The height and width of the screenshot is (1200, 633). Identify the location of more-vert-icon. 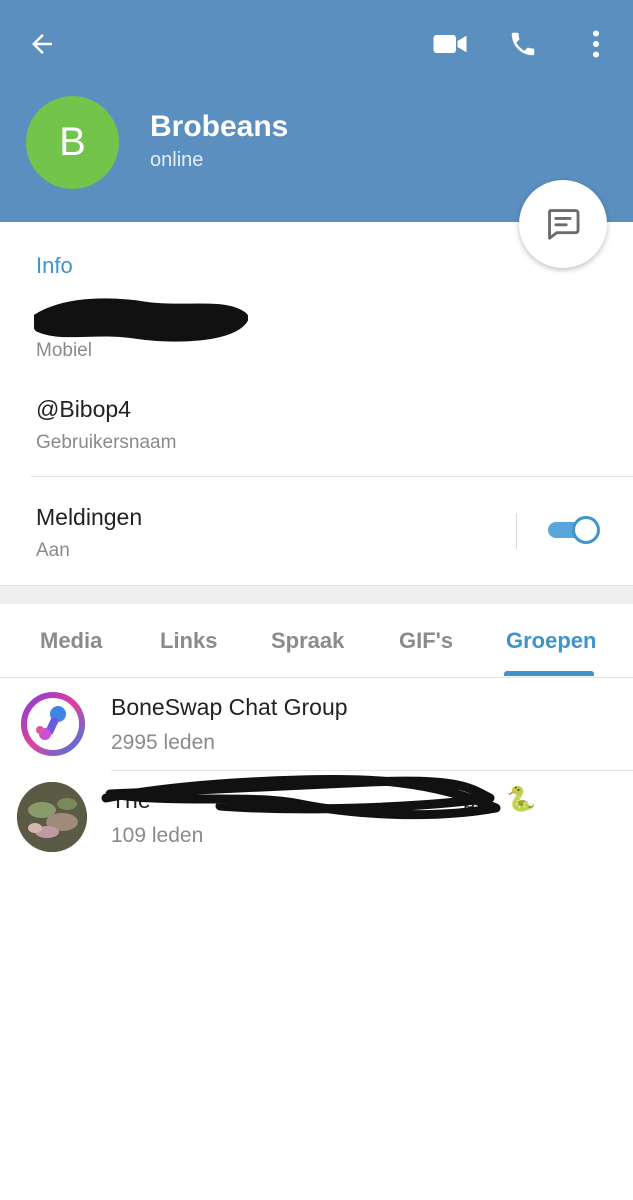
(596, 44).